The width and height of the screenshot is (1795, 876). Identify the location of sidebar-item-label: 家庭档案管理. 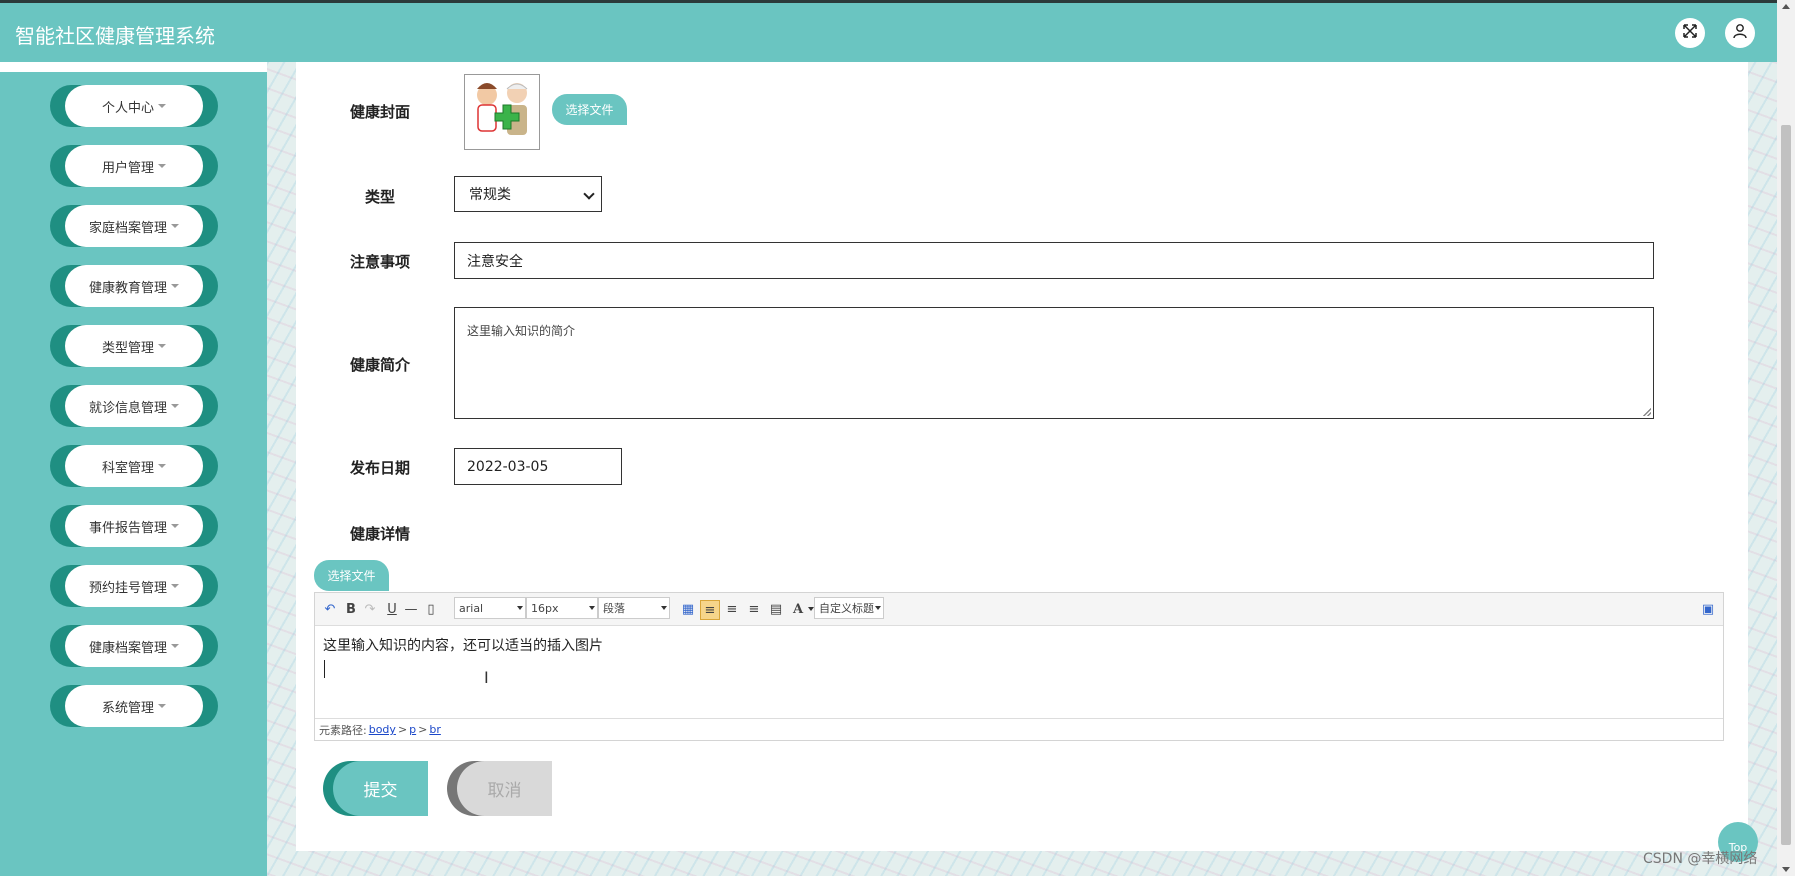
(127, 228).